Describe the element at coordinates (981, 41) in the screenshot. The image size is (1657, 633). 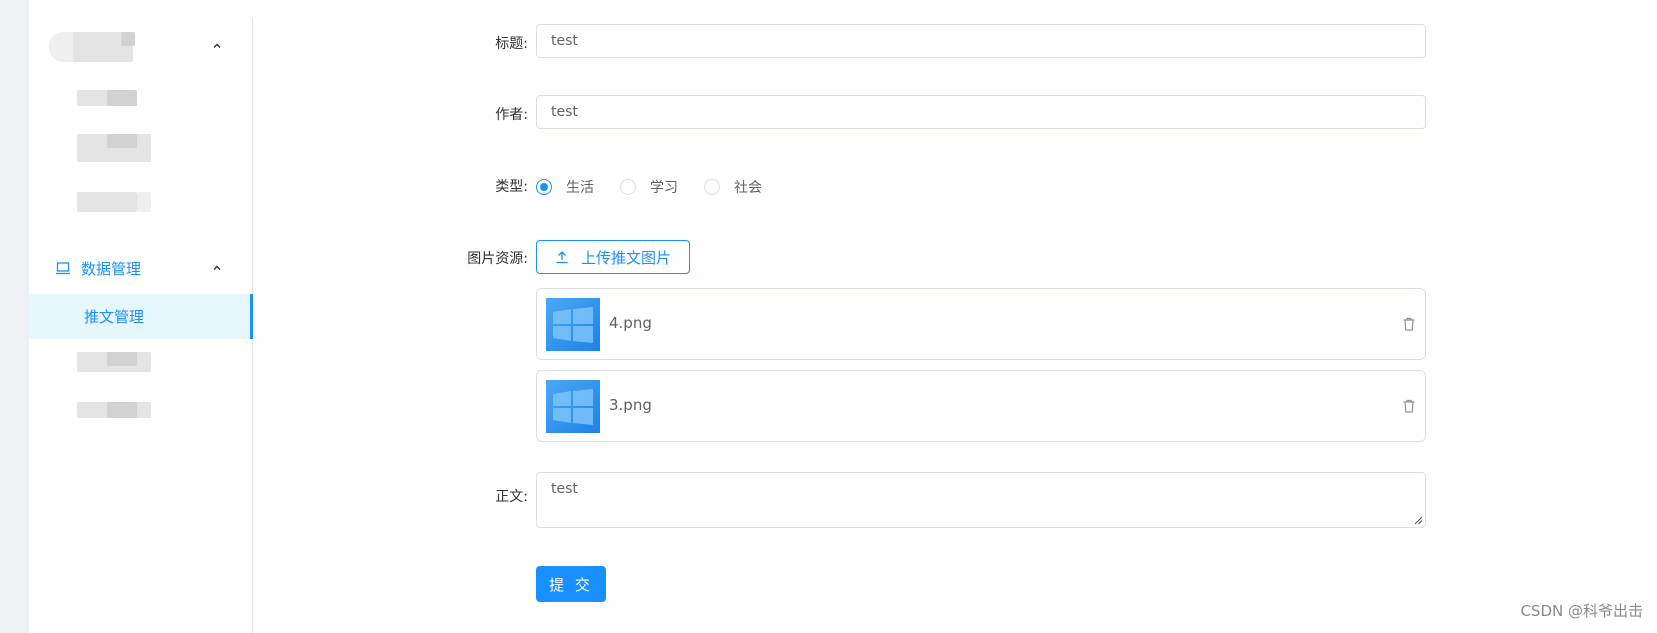
I see `title-input: test` at that location.